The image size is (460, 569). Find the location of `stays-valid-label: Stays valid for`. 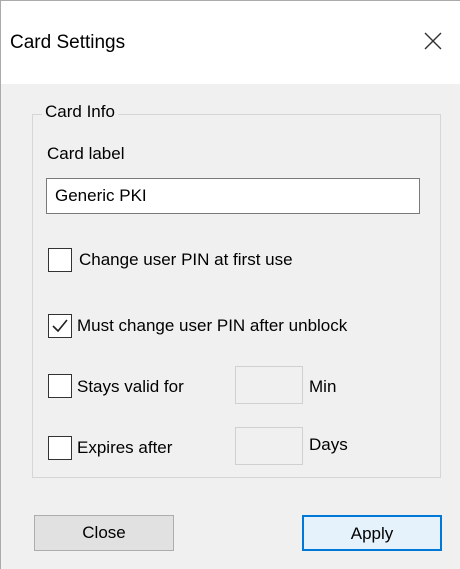

stays-valid-label: Stays valid for is located at coordinates (130, 386).